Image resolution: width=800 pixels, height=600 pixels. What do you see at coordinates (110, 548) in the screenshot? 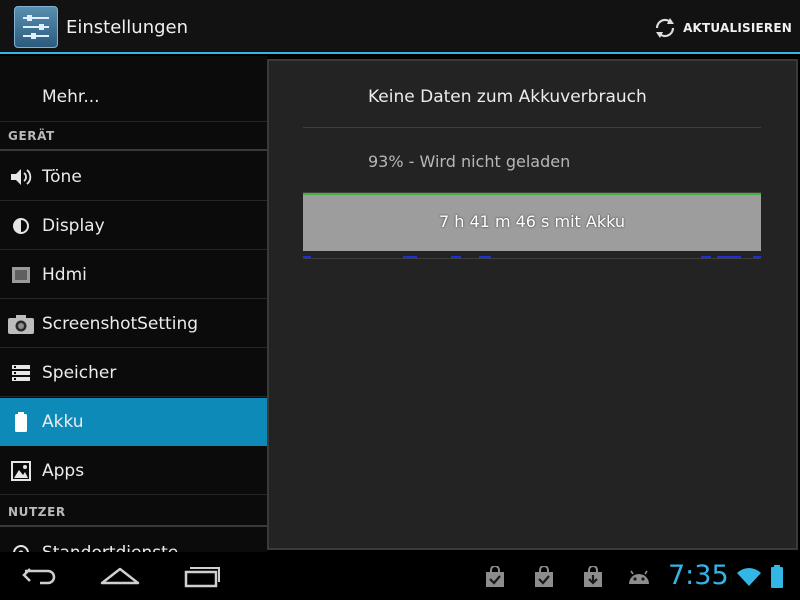
I see `sidebar-item-label: Standortdienste` at bounding box center [110, 548].